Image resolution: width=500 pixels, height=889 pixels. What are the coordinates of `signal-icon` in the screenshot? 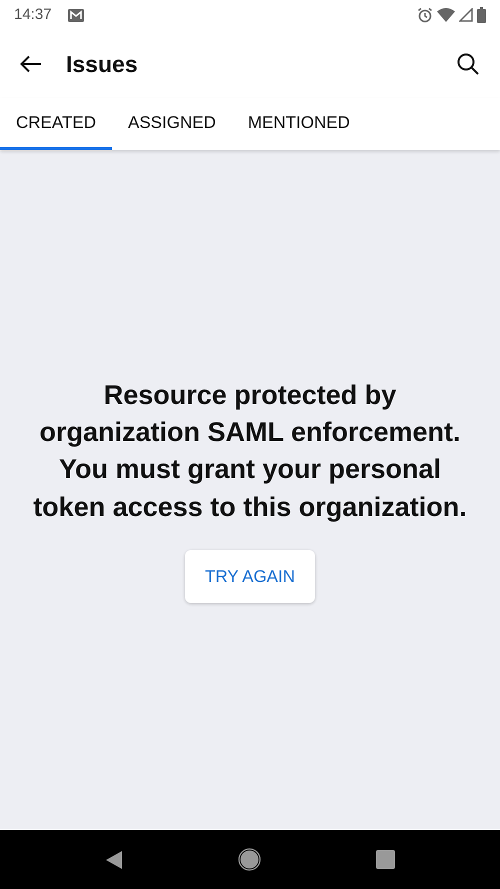 It's located at (466, 15).